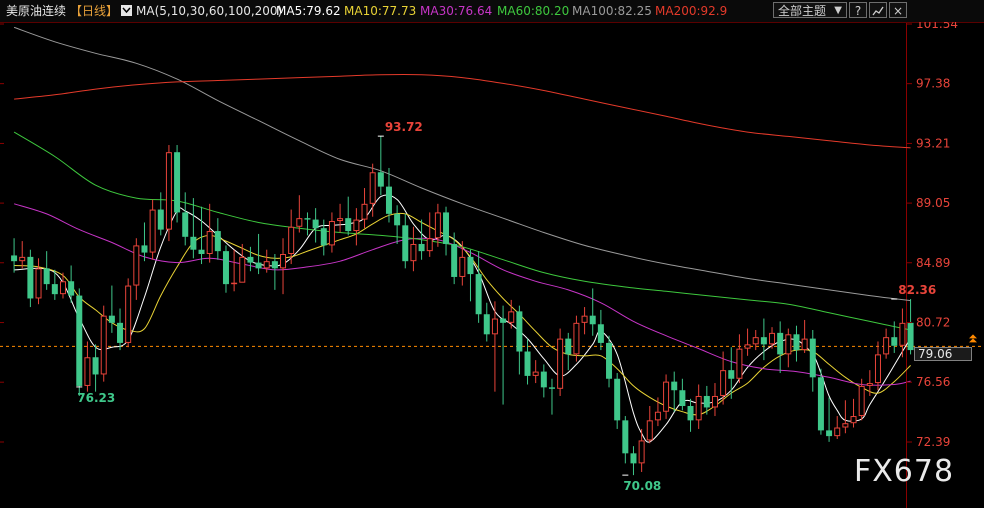 This screenshot has width=984, height=508. What do you see at coordinates (456, 11) in the screenshot?
I see `ma30-value: MA30:76.64` at bounding box center [456, 11].